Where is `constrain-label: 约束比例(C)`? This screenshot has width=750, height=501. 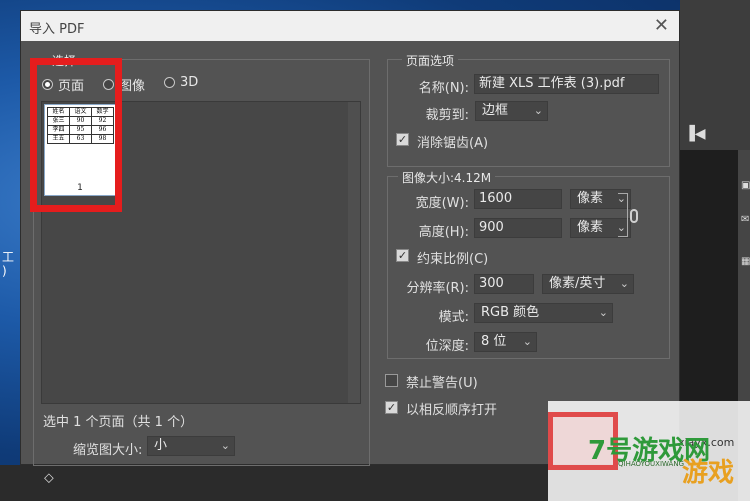
constrain-label: 约束比例(C) is located at coordinates (453, 259).